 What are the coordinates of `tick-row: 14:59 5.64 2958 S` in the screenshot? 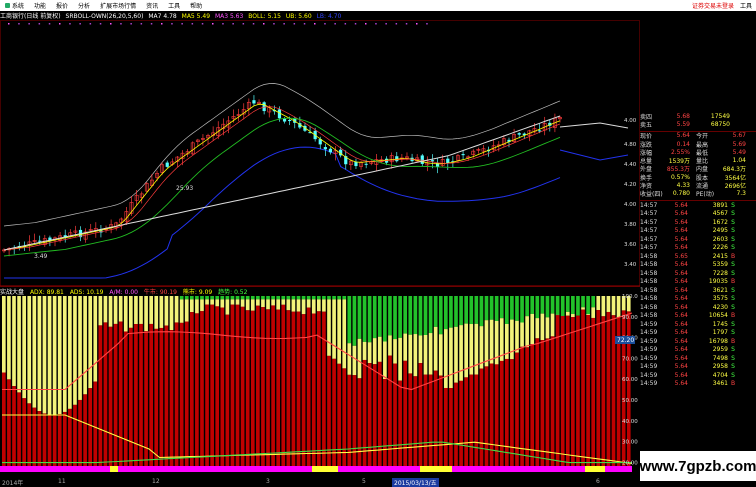 It's located at (698, 366).